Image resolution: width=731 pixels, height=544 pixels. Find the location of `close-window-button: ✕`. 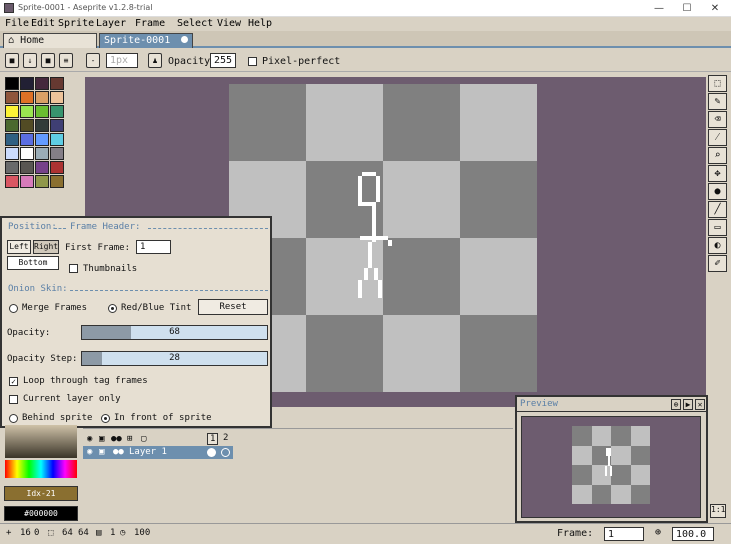

close-window-button: ✕ is located at coordinates (715, 8).